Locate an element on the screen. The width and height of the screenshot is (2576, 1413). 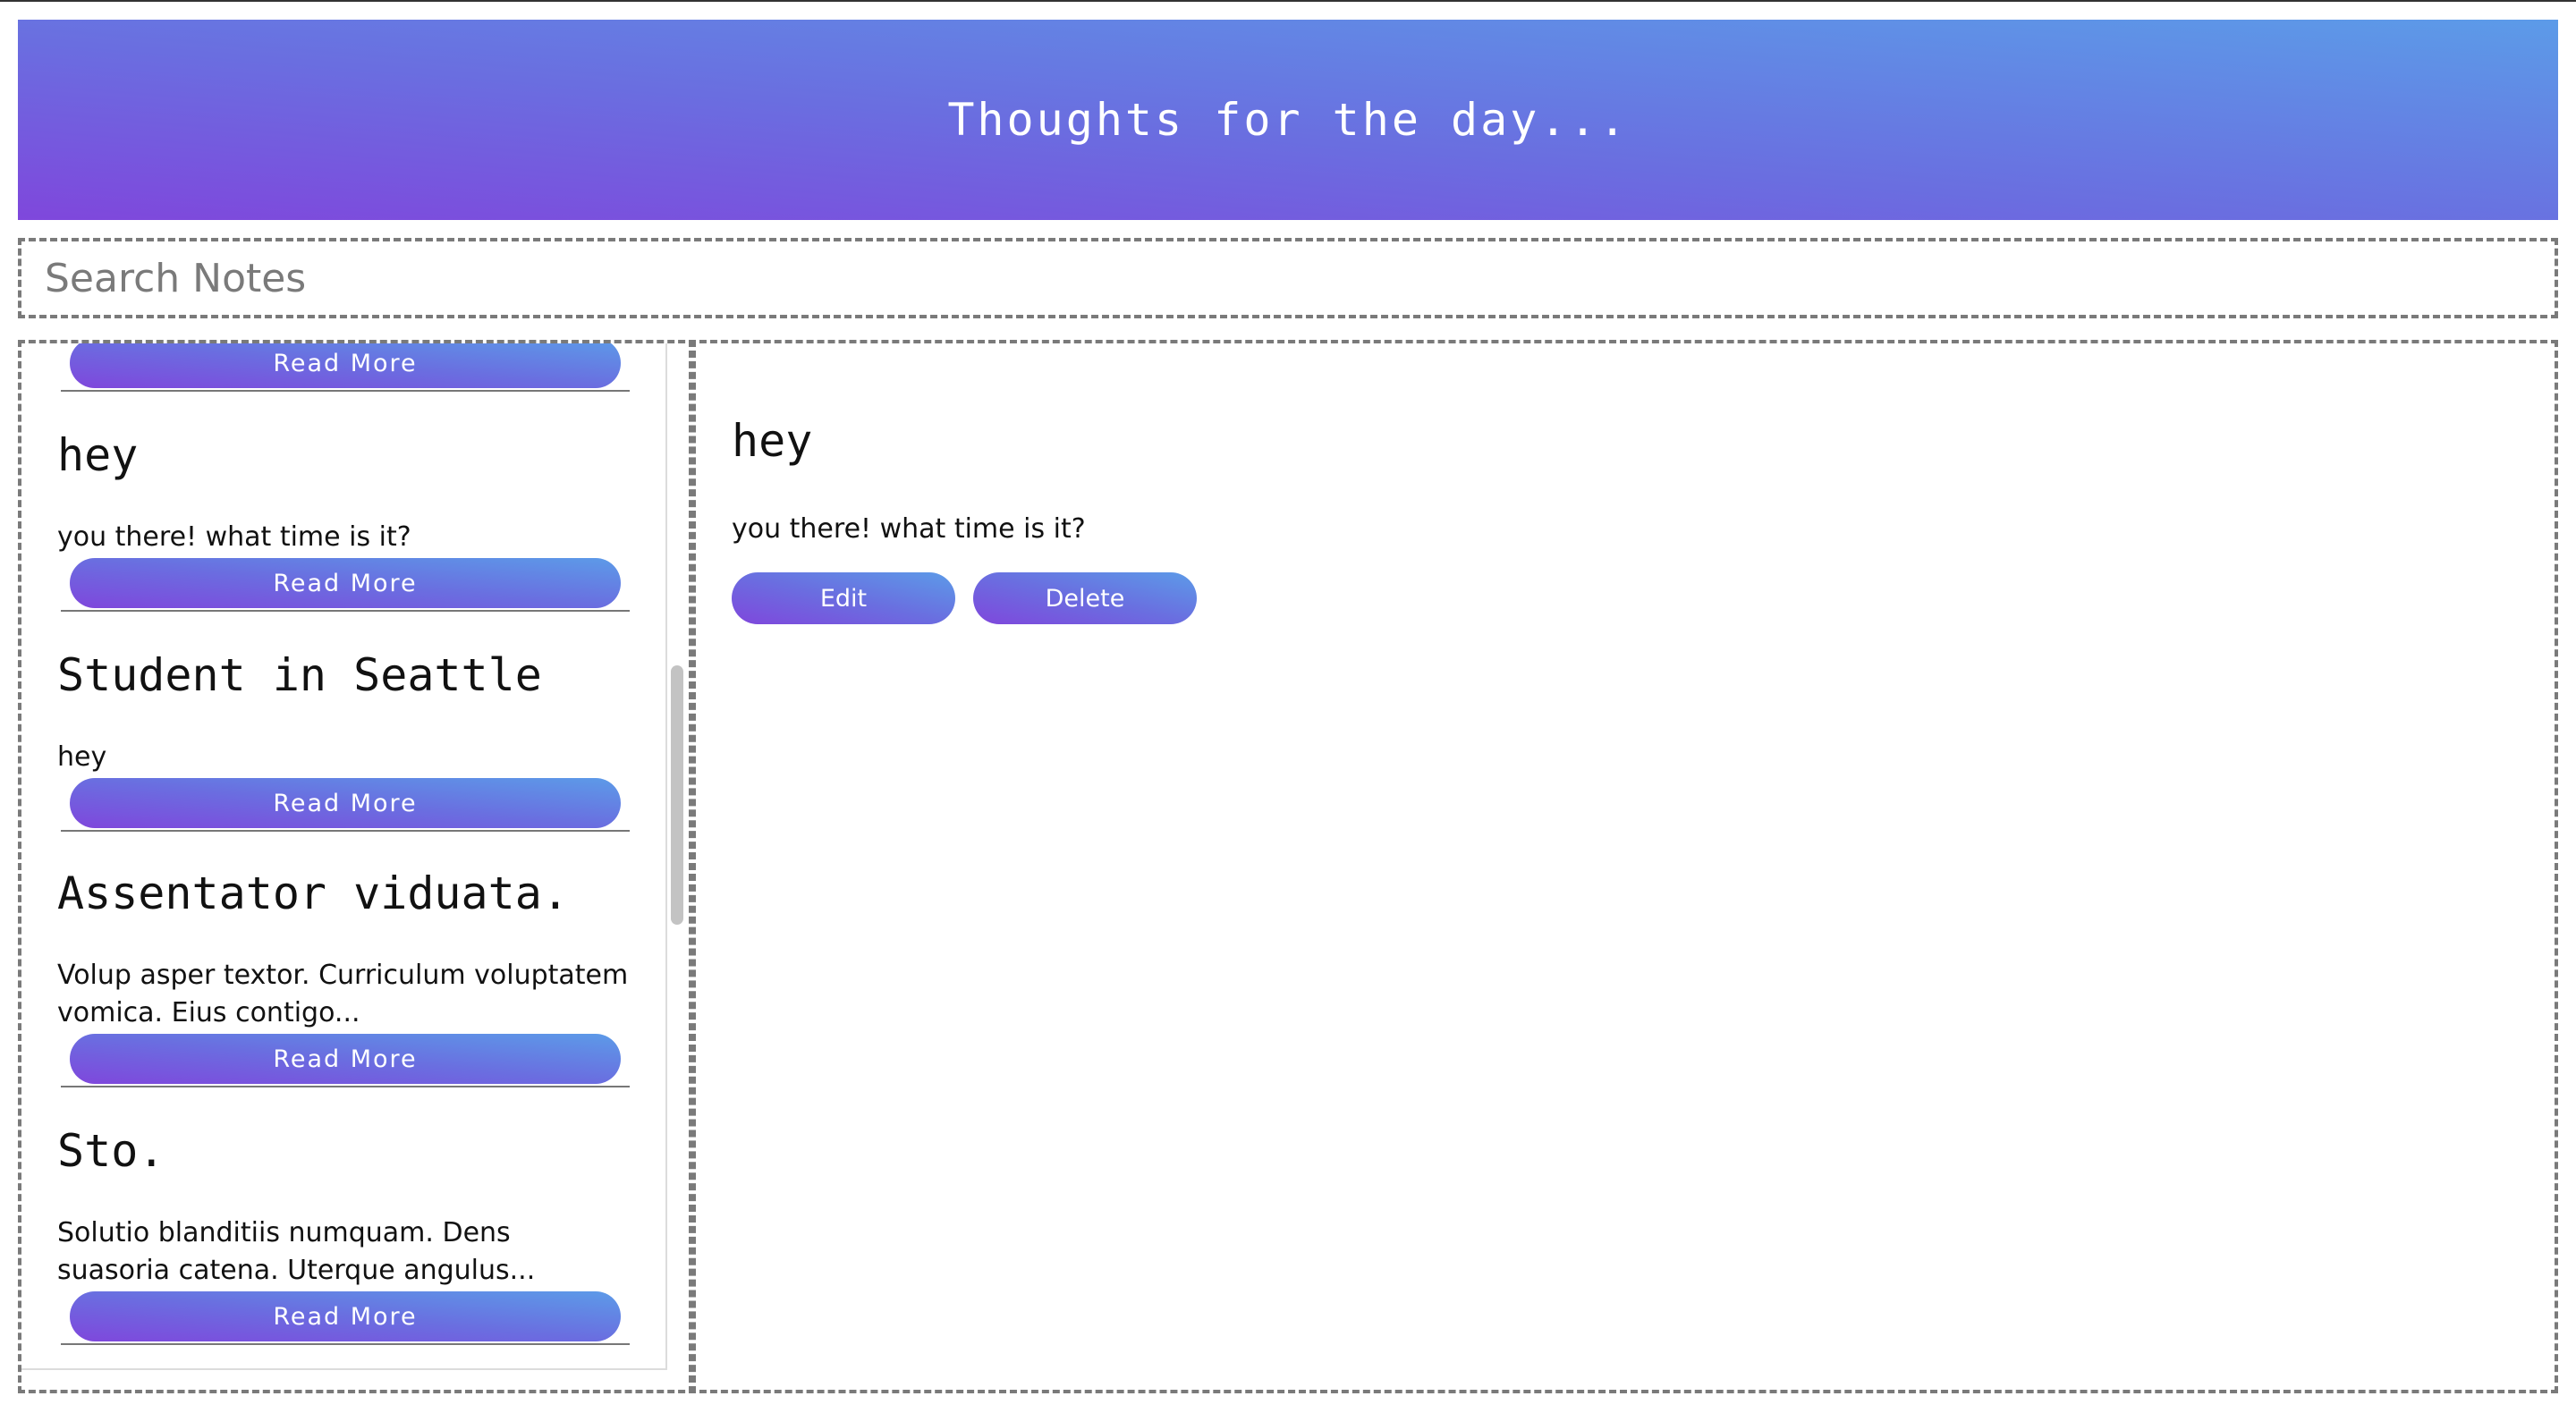
detail-body: you there! what time is it? is located at coordinates (909, 529).